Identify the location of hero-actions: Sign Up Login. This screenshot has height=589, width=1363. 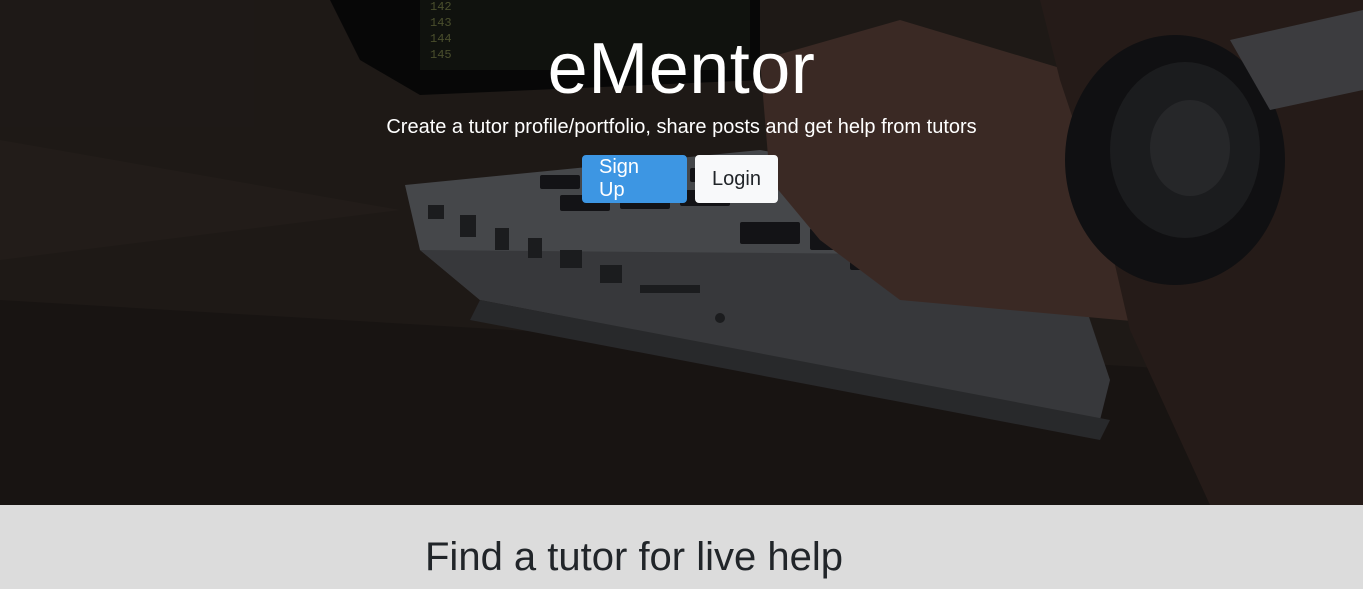
(680, 179).